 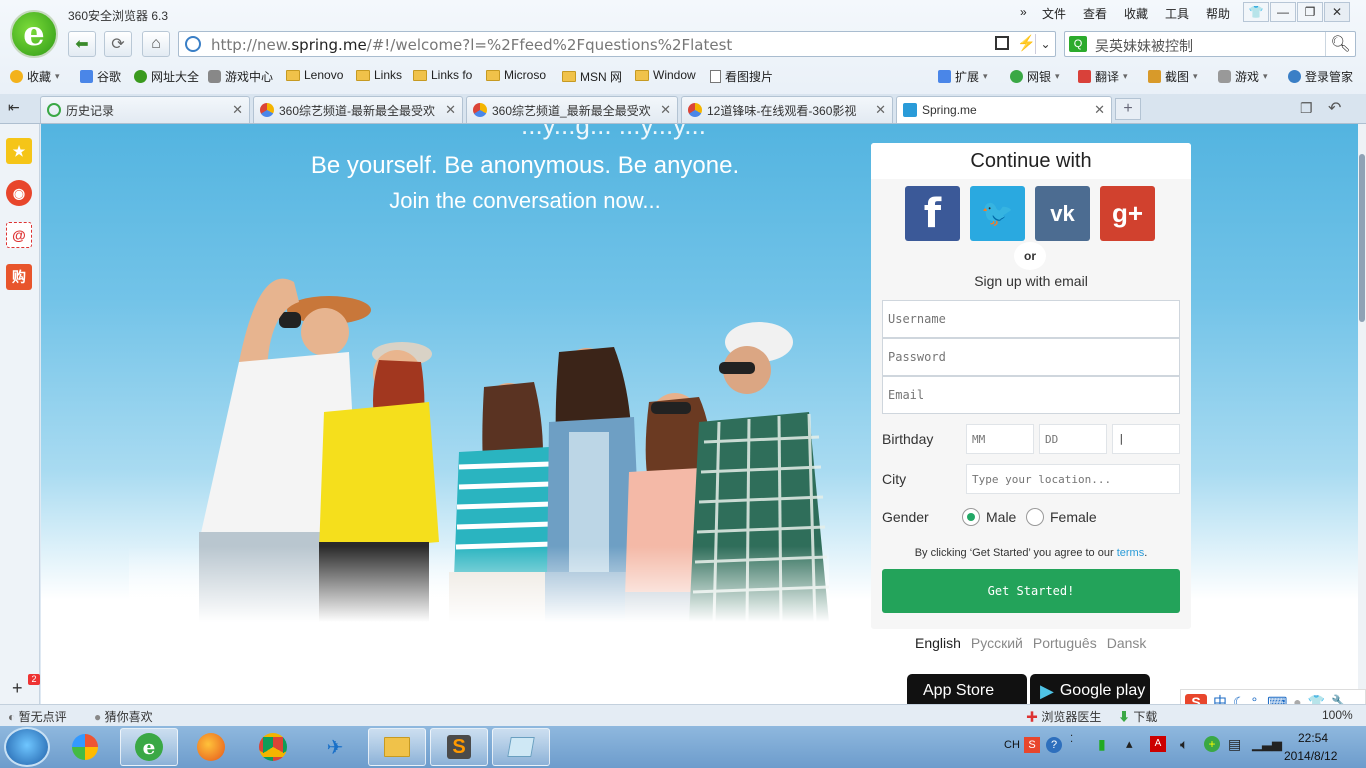 I want to click on google-play-button: ▶ Google play, so click(x=1090, y=689).